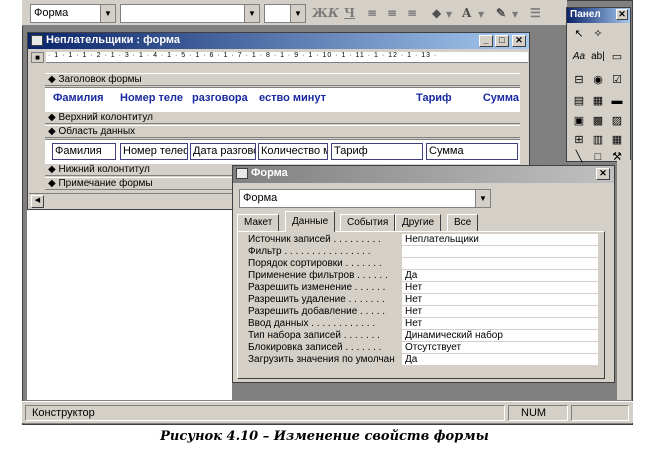  I want to click on tab-data: Данные, so click(310, 221).